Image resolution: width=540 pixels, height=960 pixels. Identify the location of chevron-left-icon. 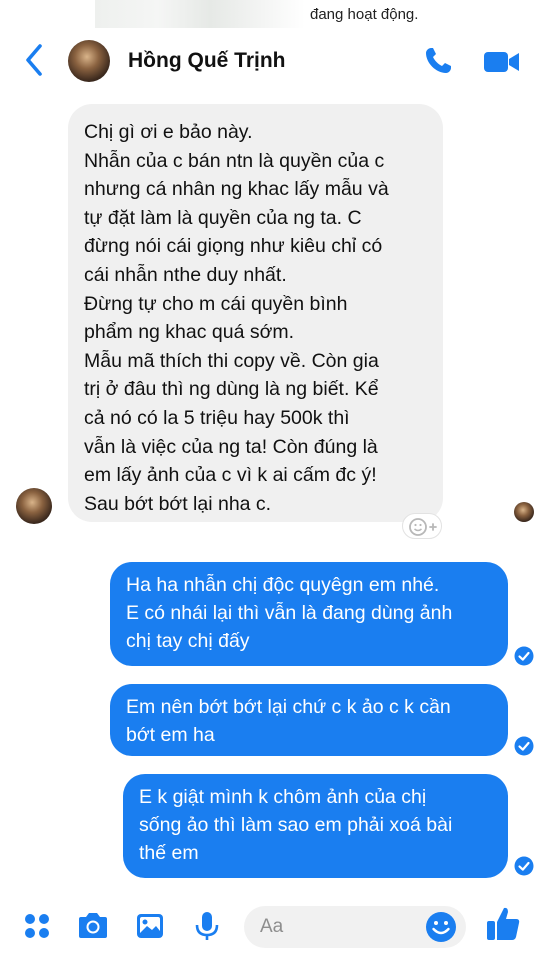
(34, 60).